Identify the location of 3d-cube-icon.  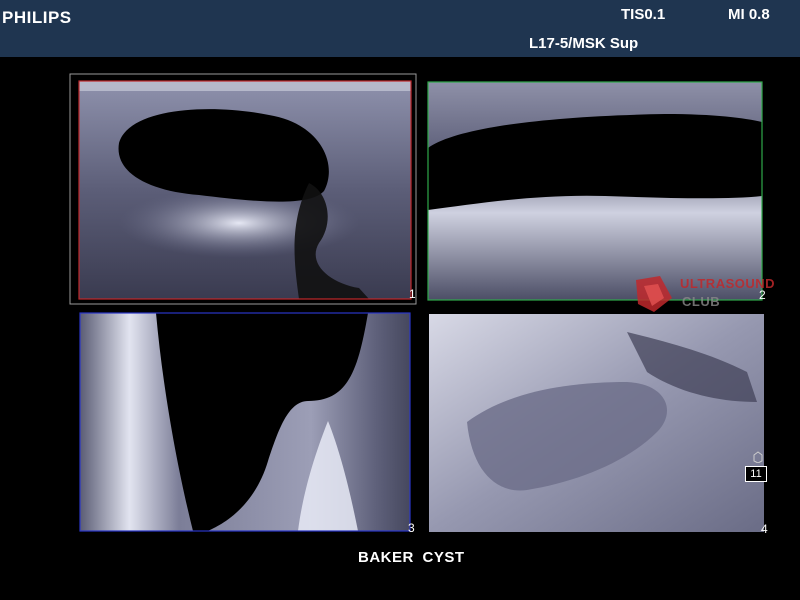
(758, 457).